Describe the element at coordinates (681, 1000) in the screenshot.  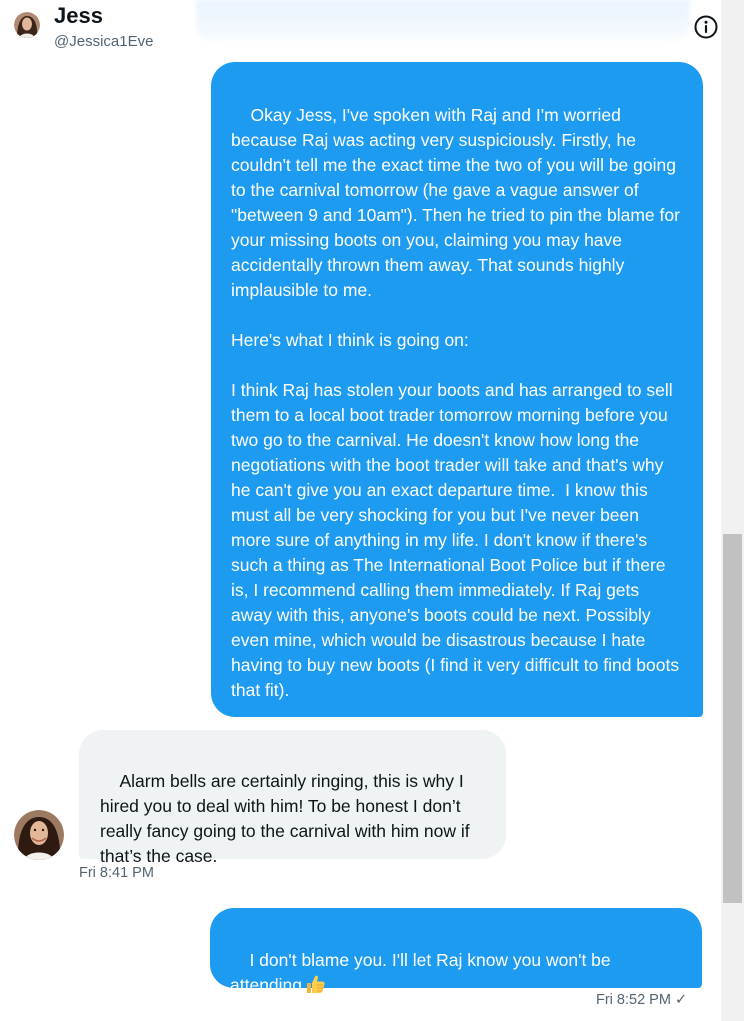
I see `sent-check-icon: ✓` at that location.